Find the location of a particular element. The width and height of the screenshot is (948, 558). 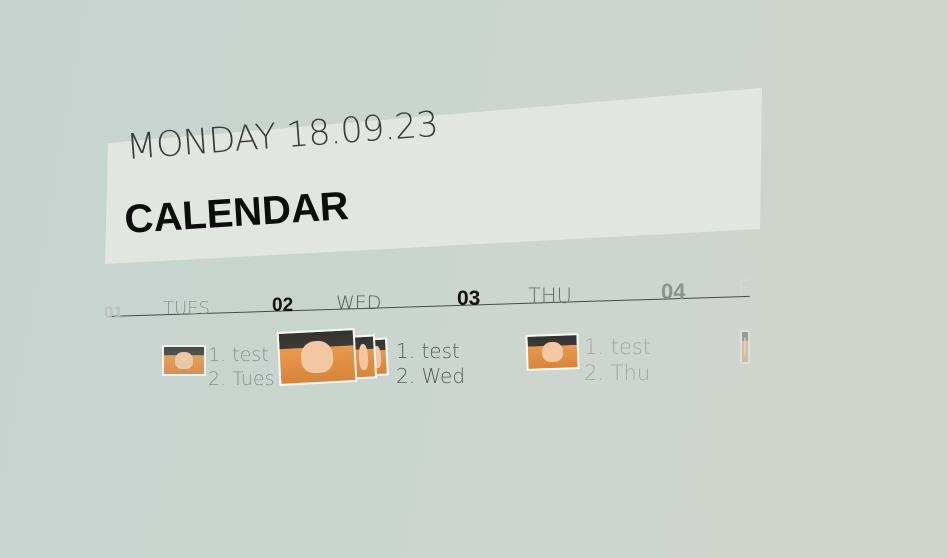

event-item: 2. Wed is located at coordinates (431, 376).